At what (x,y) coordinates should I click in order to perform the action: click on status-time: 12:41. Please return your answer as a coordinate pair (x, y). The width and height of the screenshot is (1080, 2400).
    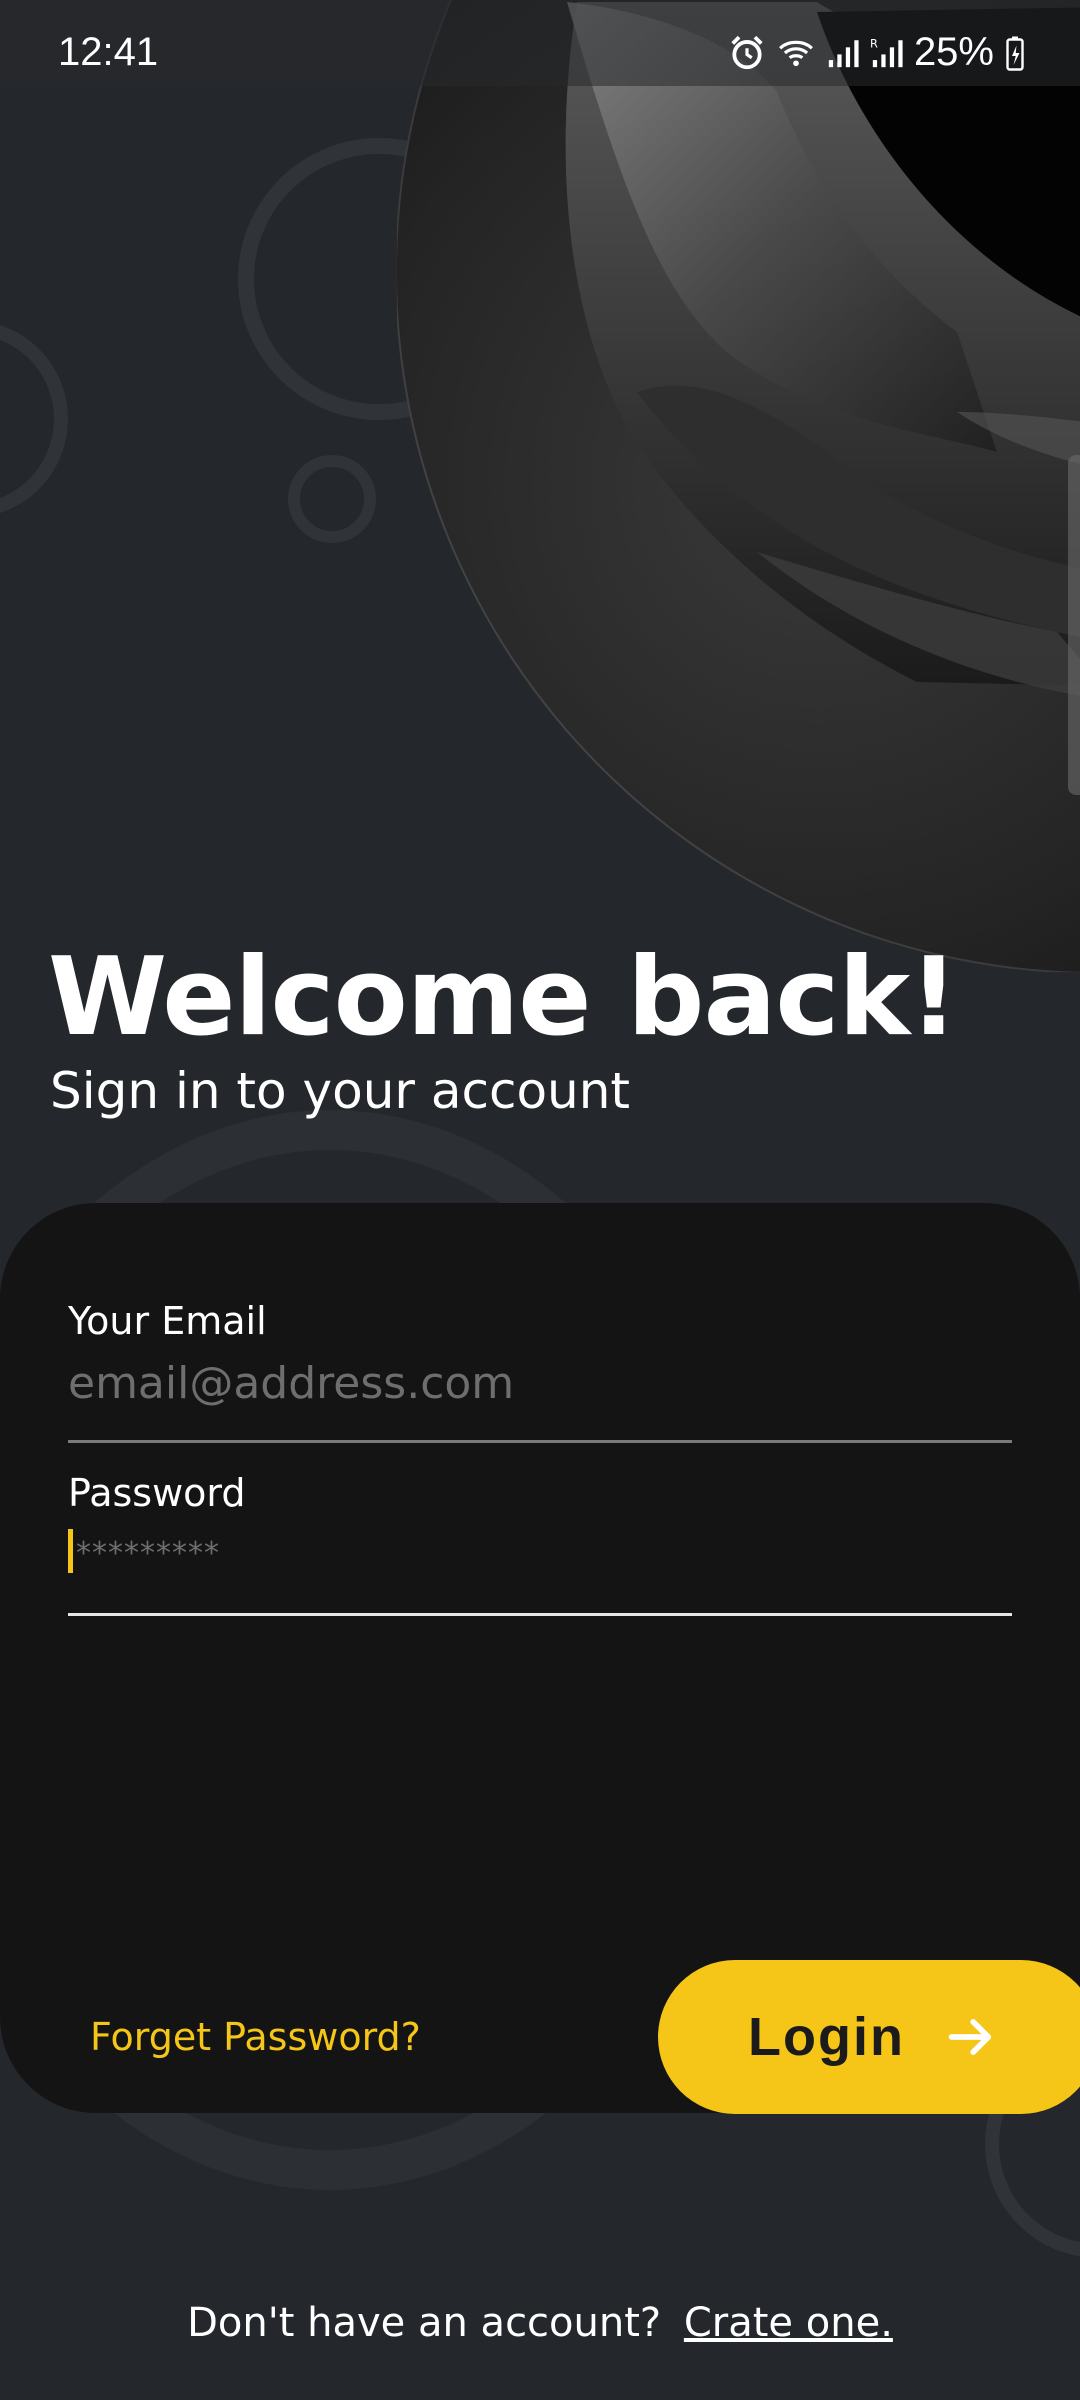
    Looking at the image, I should click on (108, 52).